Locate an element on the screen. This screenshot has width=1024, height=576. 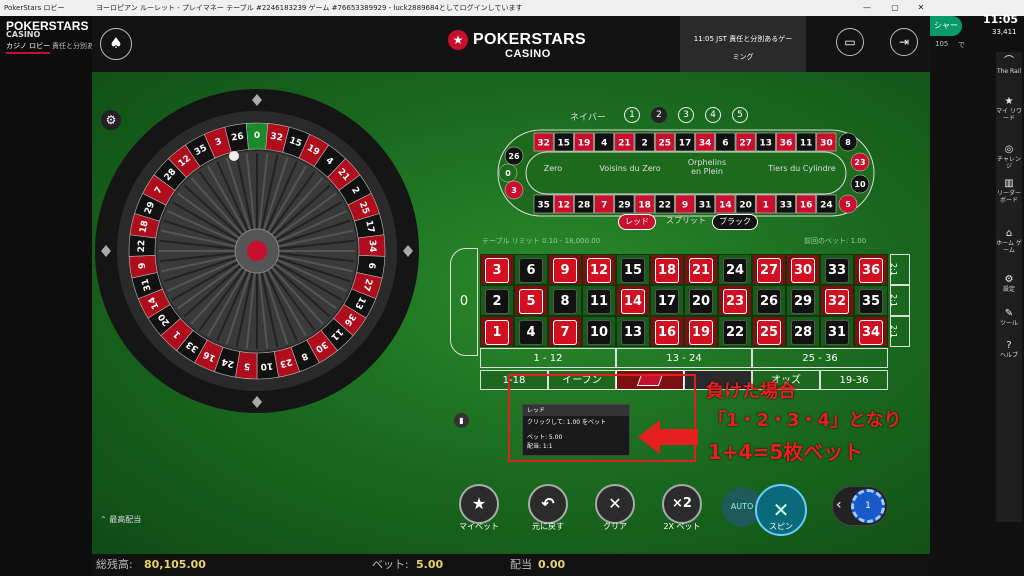
board-number: 5 is located at coordinates (531, 301).